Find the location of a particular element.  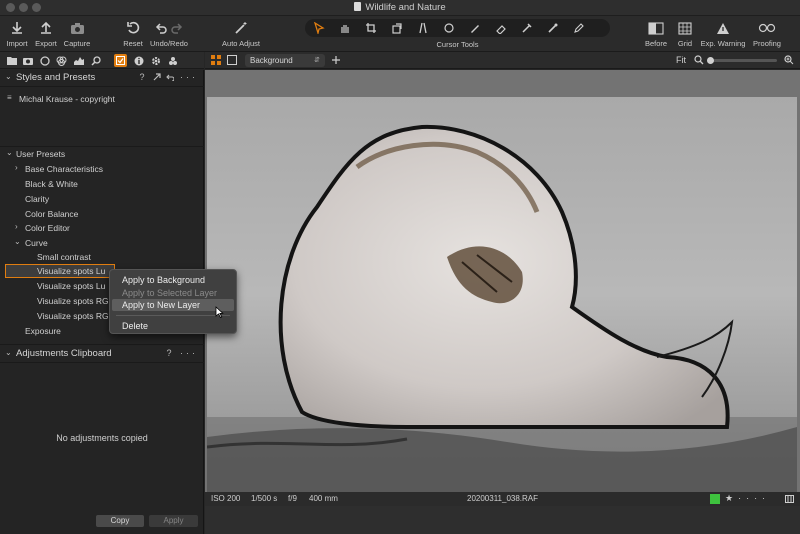

window-title-wrap: Wildlife and Nature is located at coordinates (400, 7).